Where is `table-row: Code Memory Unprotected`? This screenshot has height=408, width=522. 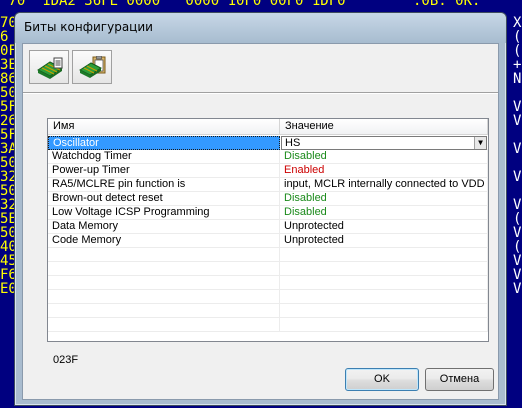
table-row: Code Memory Unprotected is located at coordinates (268, 241).